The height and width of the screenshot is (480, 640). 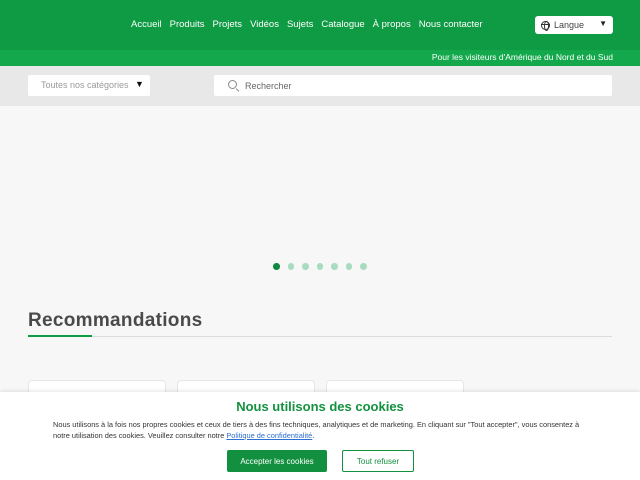 What do you see at coordinates (277, 461) in the screenshot?
I see `accept-cookies-button: Accepter les cookies` at bounding box center [277, 461].